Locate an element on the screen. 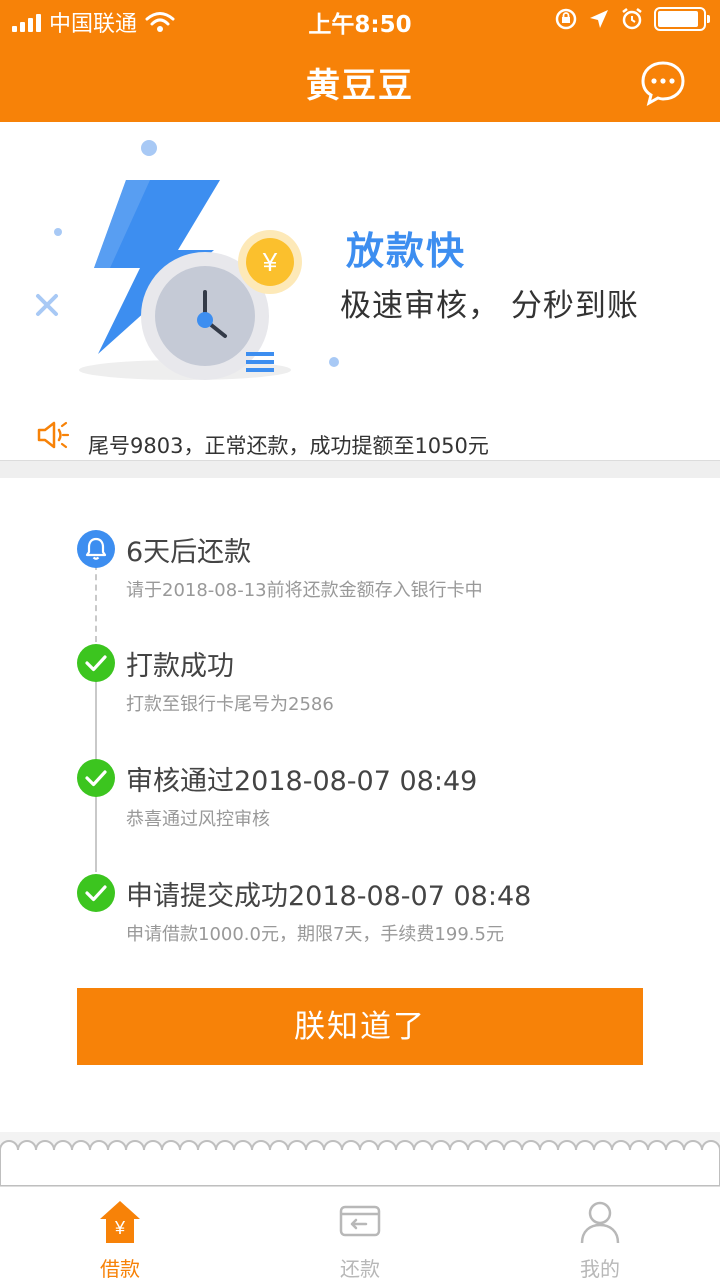 The height and width of the screenshot is (1280, 720). timeline-item: 打款成功 打款至银行卡尾号为2586 is located at coordinates (360, 689).